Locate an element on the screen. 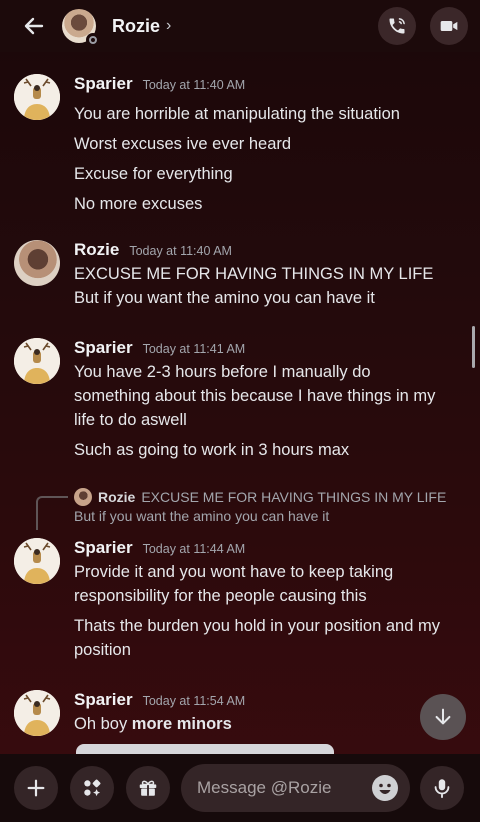 This screenshot has height=822, width=480. microphone-icon is located at coordinates (442, 789).